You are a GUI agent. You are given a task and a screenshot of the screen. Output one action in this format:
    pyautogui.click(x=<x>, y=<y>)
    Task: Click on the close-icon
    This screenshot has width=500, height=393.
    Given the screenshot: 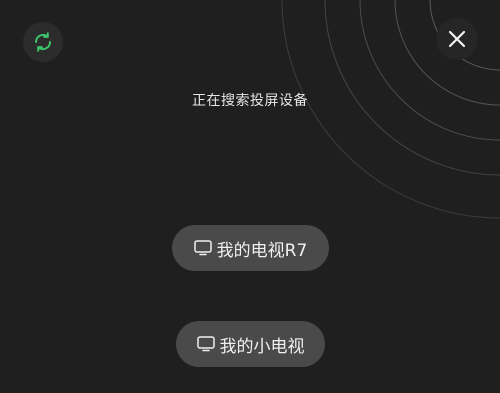 What is the action you would take?
    pyautogui.click(x=457, y=39)
    